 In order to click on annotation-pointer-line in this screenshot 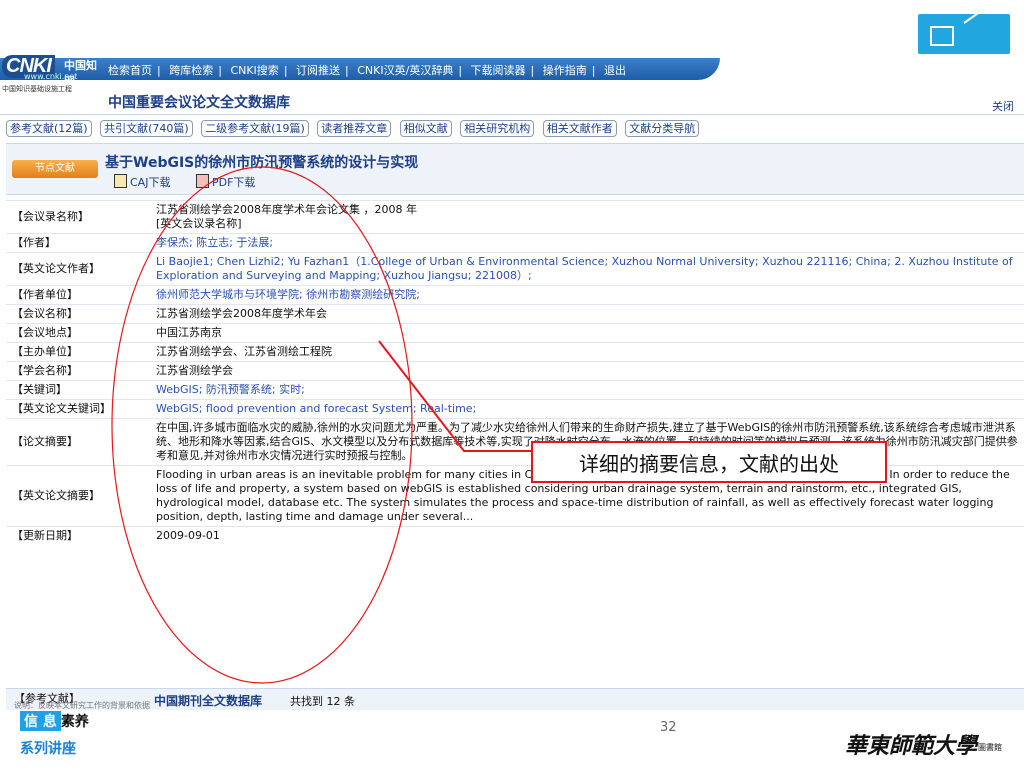, I will do `click(454, 396)`.